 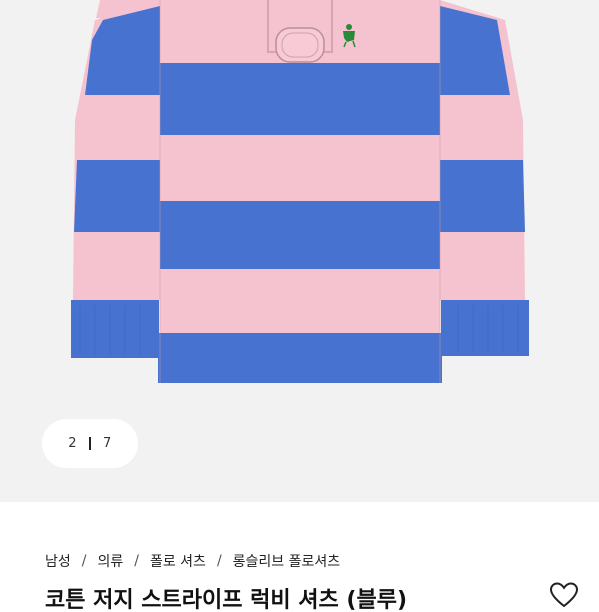 What do you see at coordinates (484, 178) in the screenshot?
I see `shirt-right-sleeve` at bounding box center [484, 178].